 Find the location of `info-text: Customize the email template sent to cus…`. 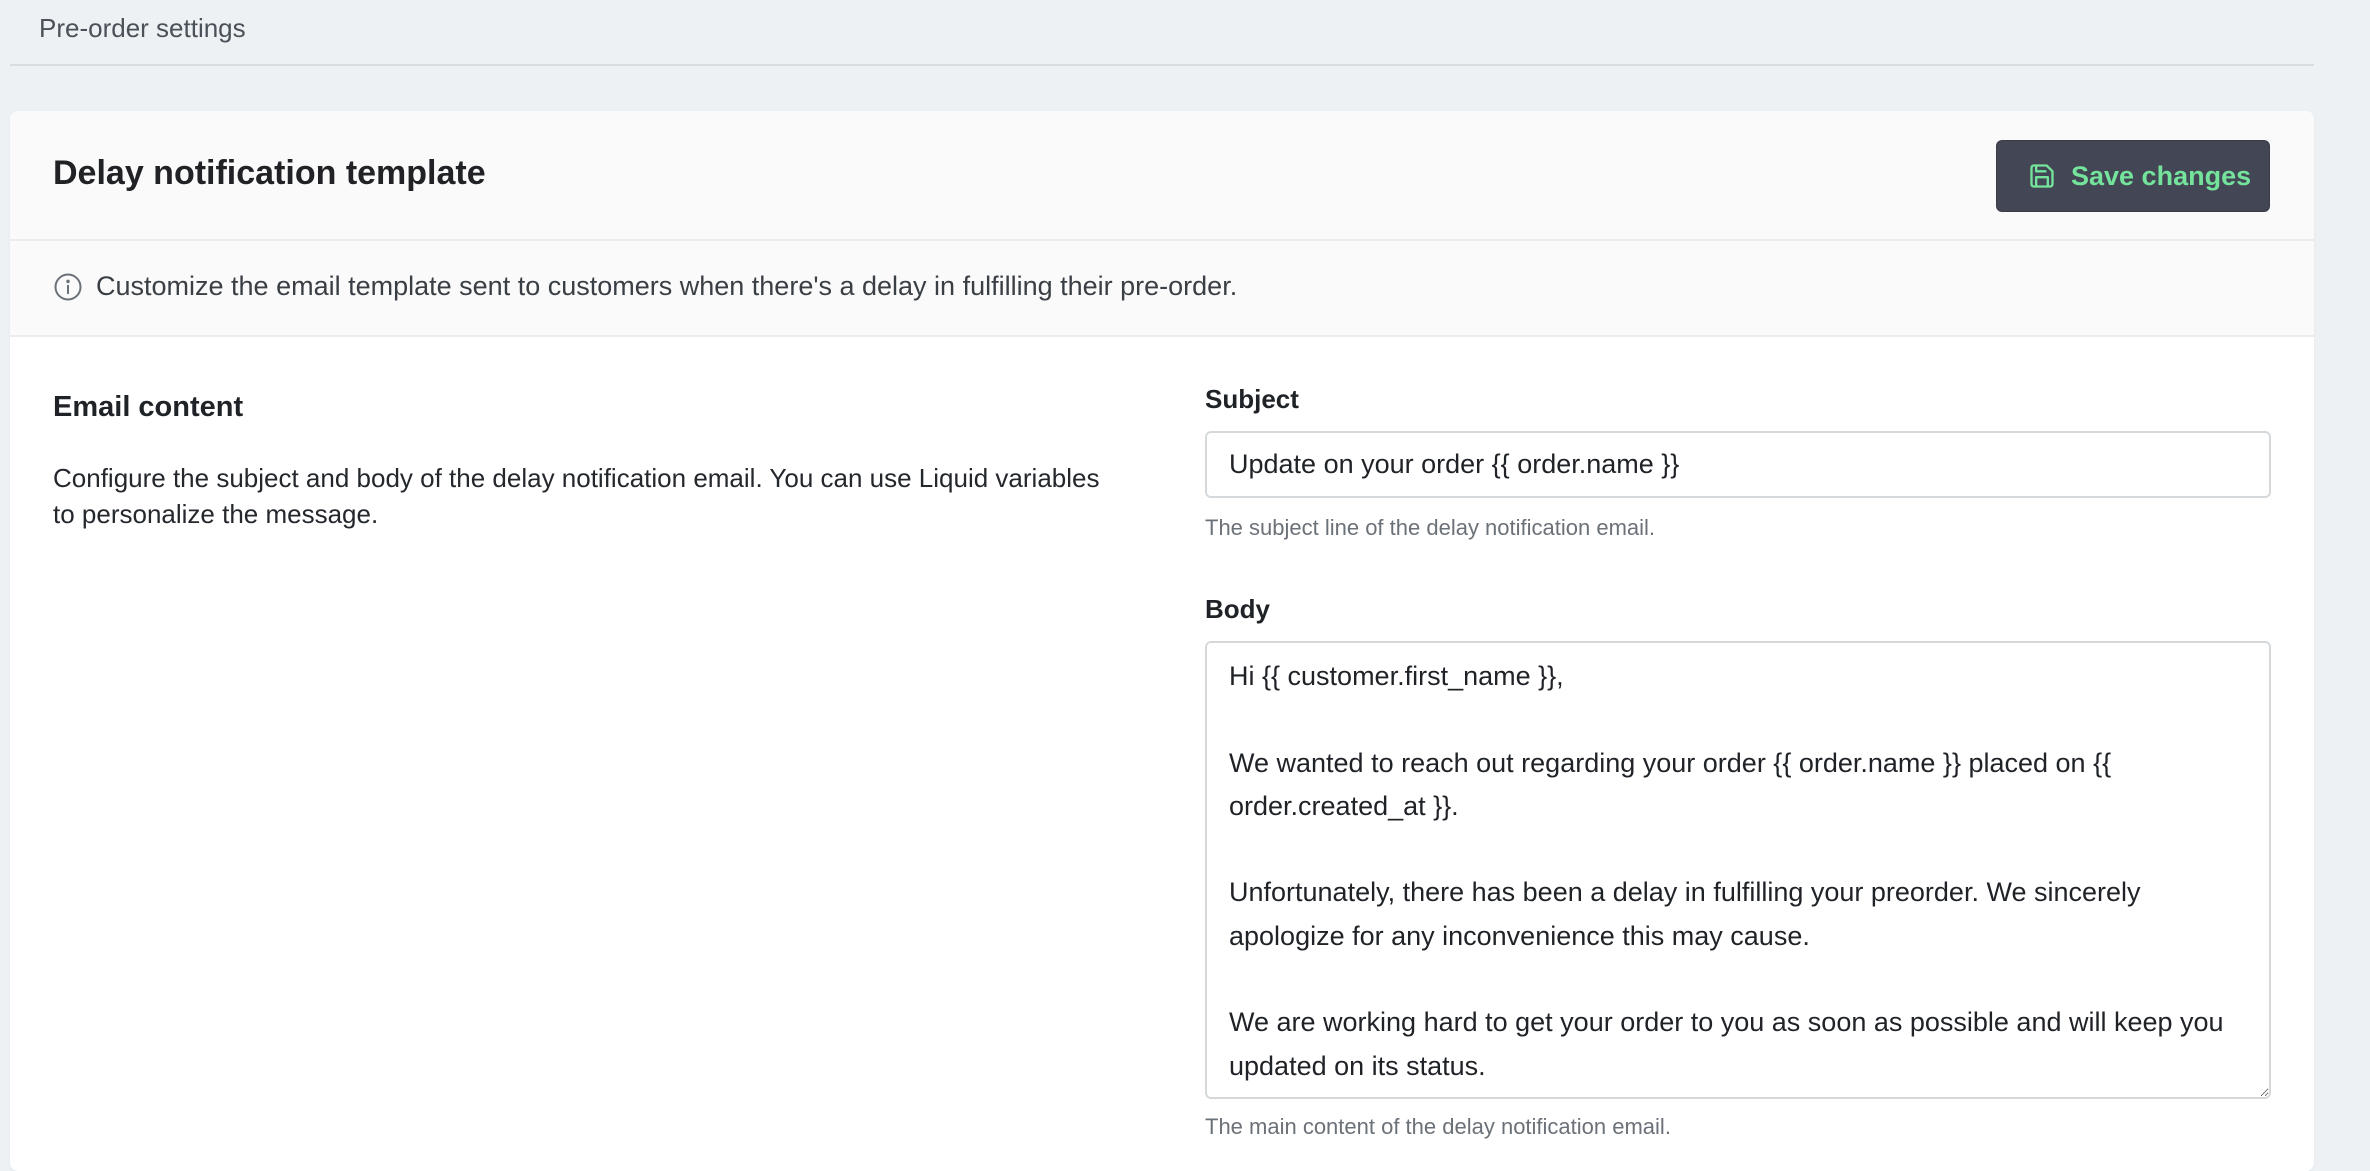

info-text: Customize the email template sent to cus… is located at coordinates (667, 286).